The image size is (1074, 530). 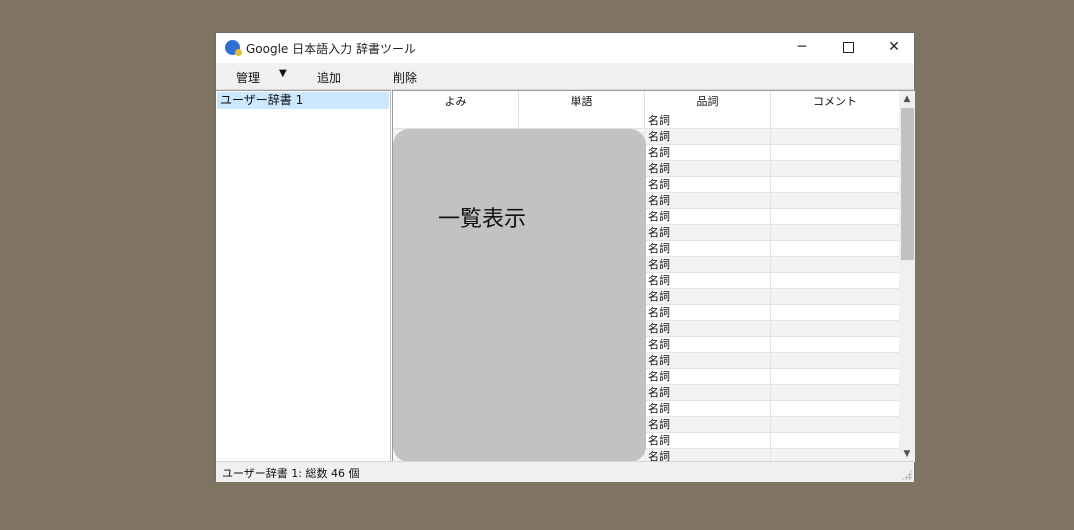 What do you see at coordinates (291, 473) in the screenshot?
I see `status-text: ユーザー辞書 1: 総数 46 個` at bounding box center [291, 473].